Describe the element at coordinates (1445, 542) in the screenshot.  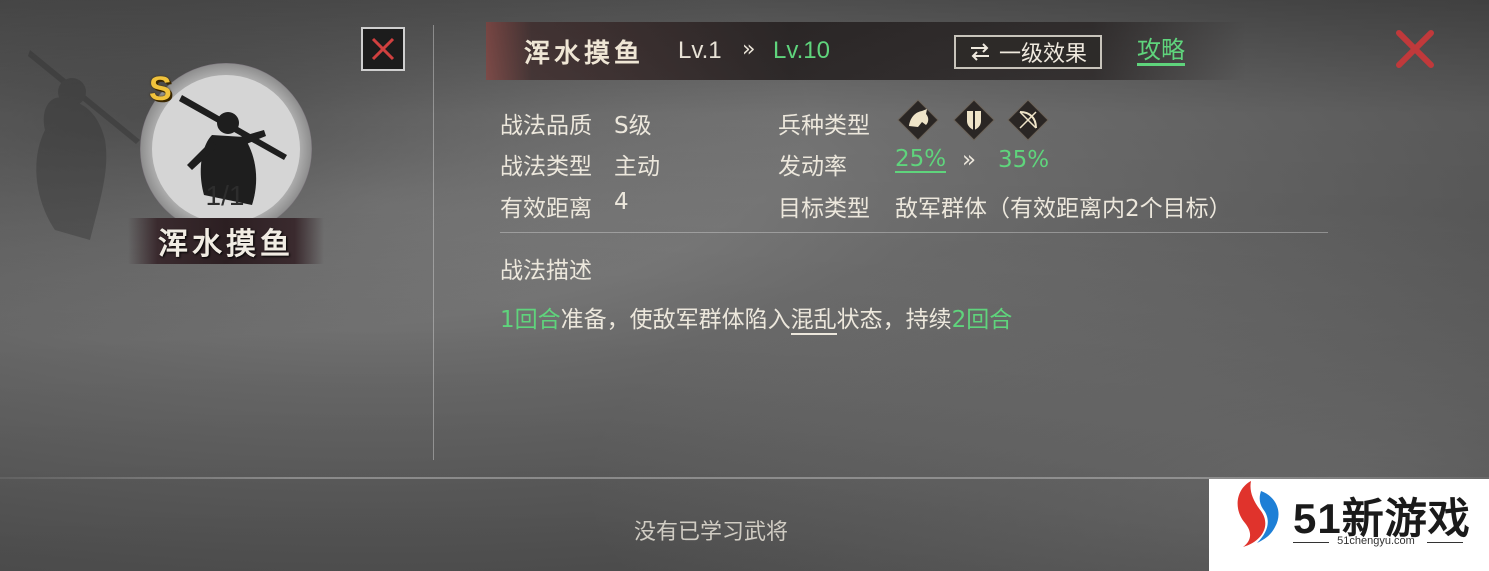
I see `watermark-rule` at that location.